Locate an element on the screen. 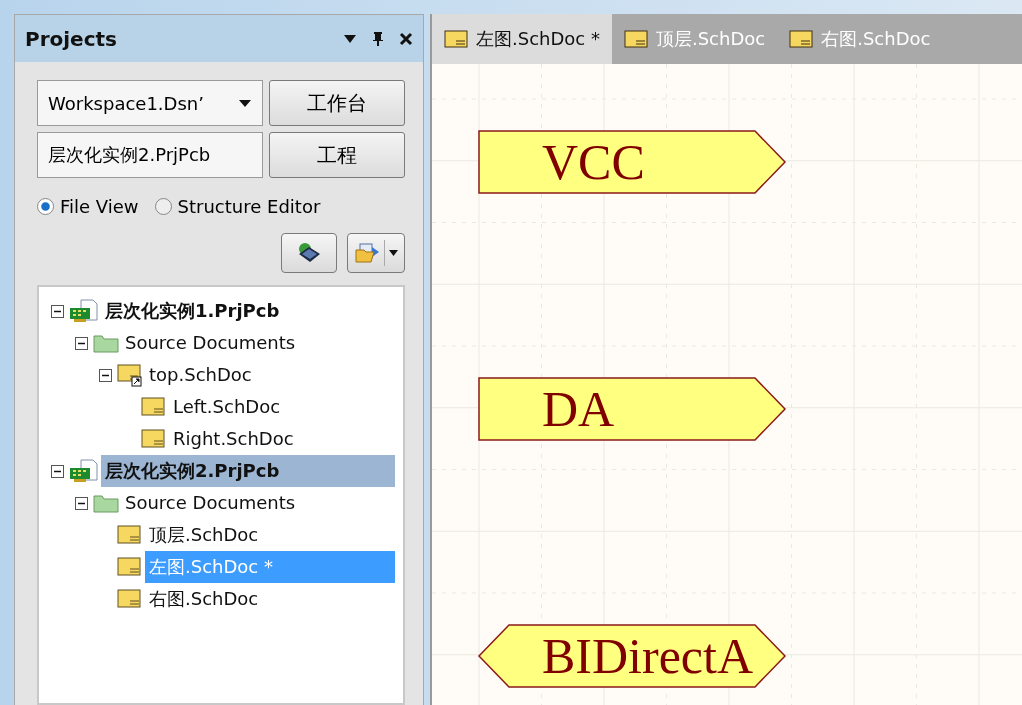 The width and height of the screenshot is (1022, 705). workspace-button: 工作台 is located at coordinates (337, 103).